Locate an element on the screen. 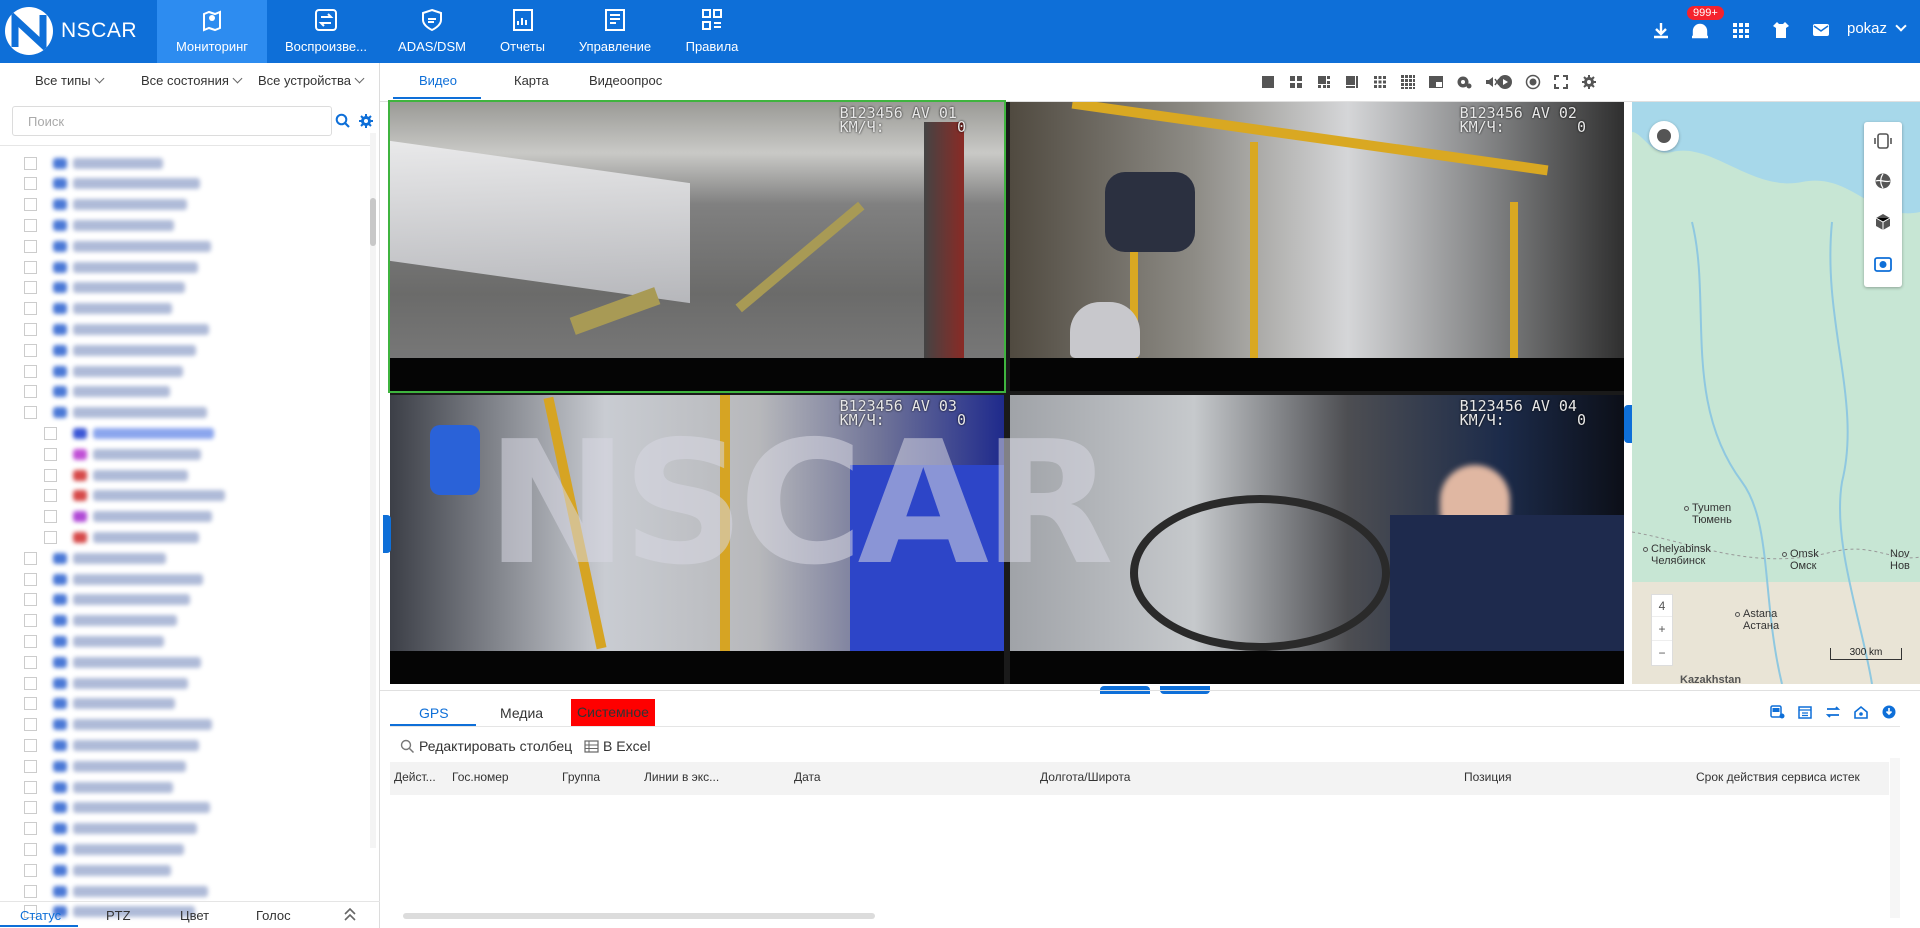 Image resolution: width=1920 pixels, height=928 pixels. collapse-left-handle is located at coordinates (387, 534).